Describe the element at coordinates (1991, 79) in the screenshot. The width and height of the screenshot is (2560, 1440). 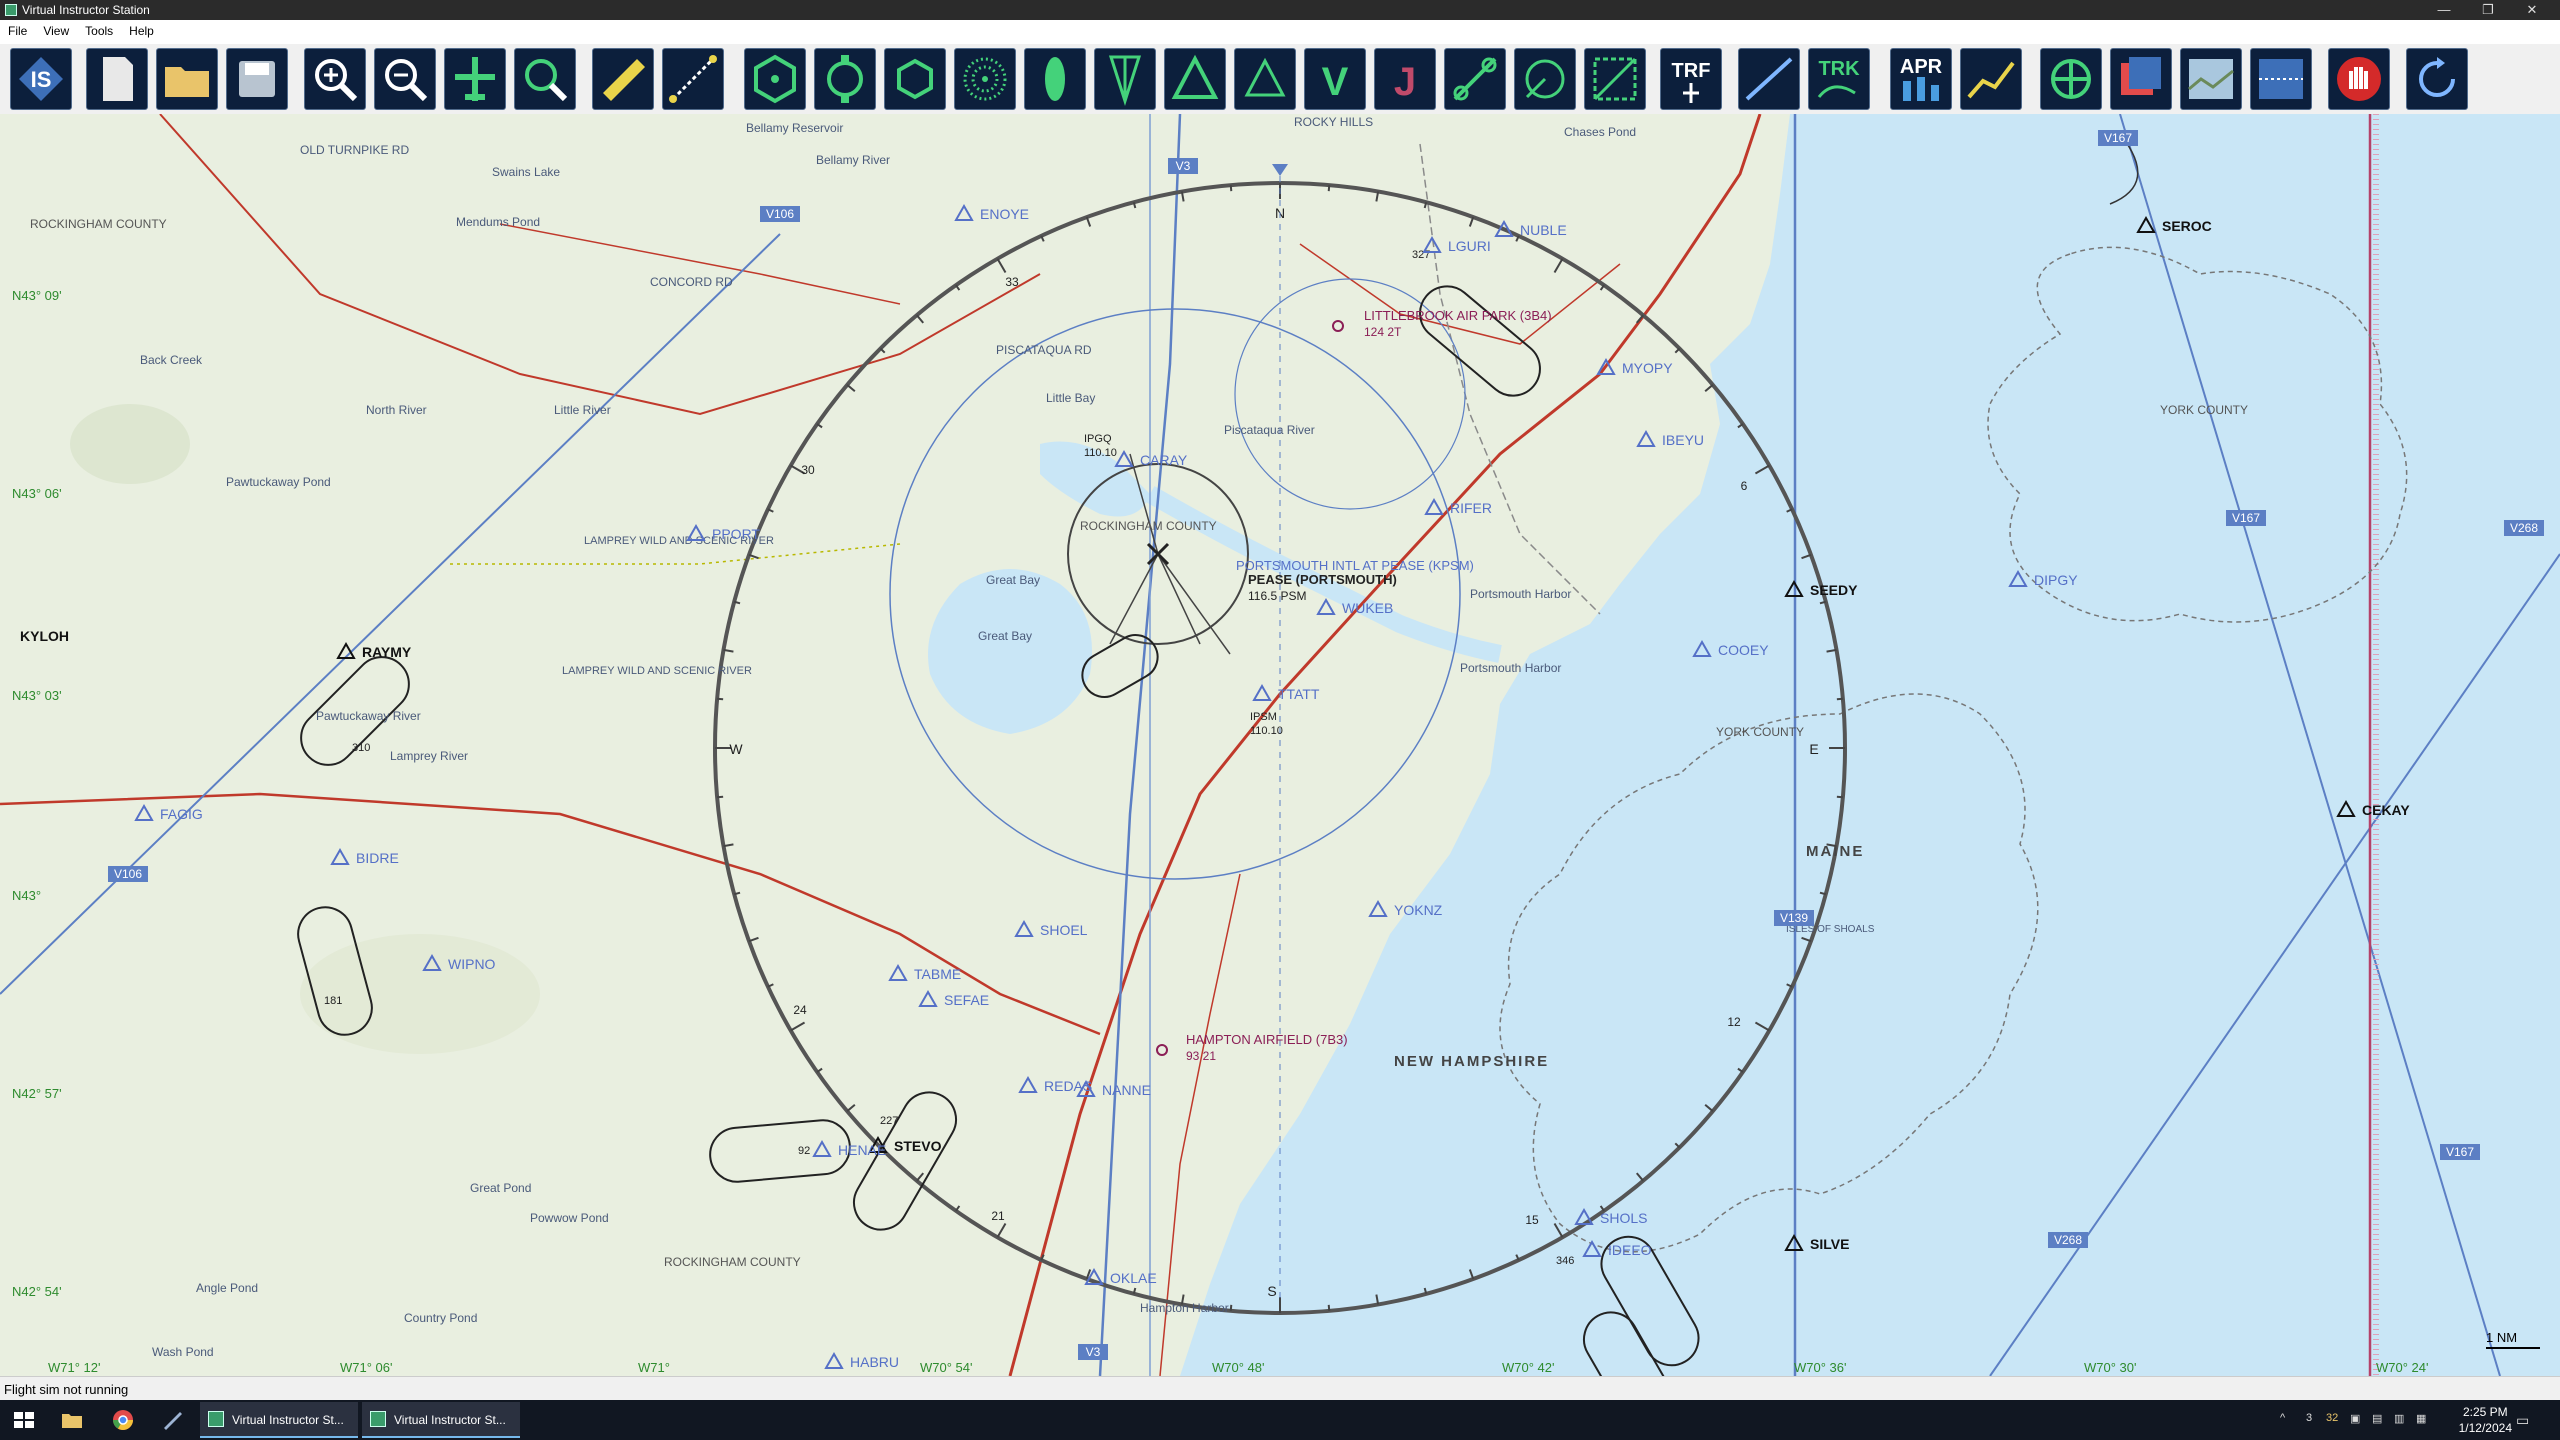
I see `graph-button` at that location.